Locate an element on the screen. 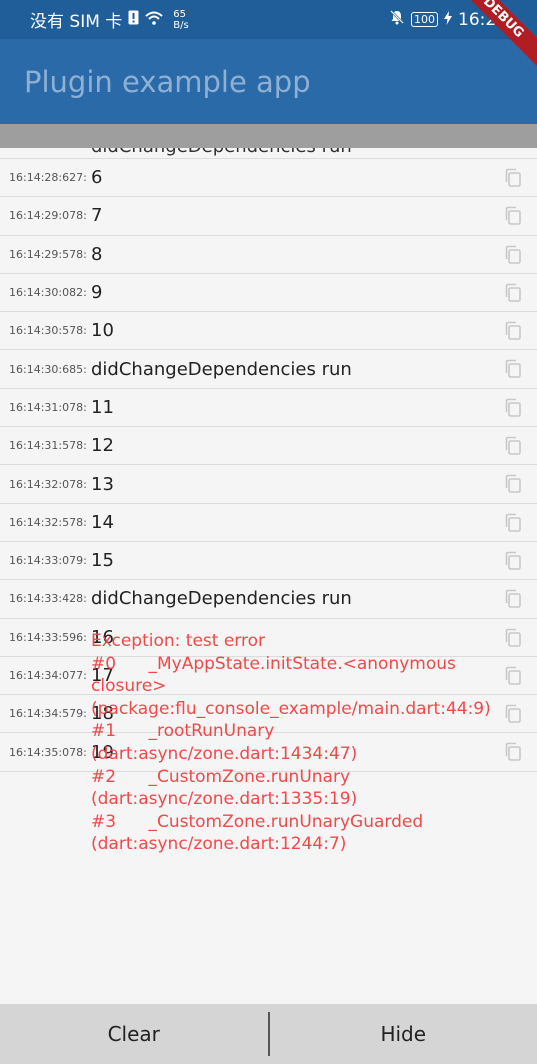 This screenshot has width=537, height=1064. carrier-text: 没有 SIM 卡 is located at coordinates (76, 22).